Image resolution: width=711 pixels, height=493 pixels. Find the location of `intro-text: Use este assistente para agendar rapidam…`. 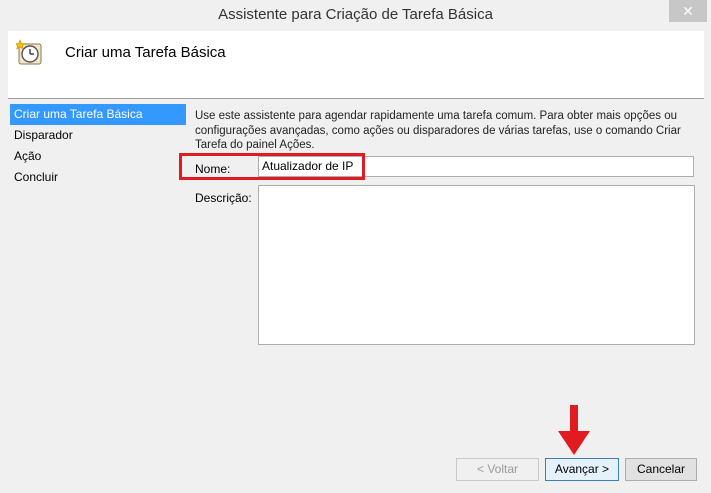

intro-text: Use este assistente para agendar rapidam… is located at coordinates (438, 130).